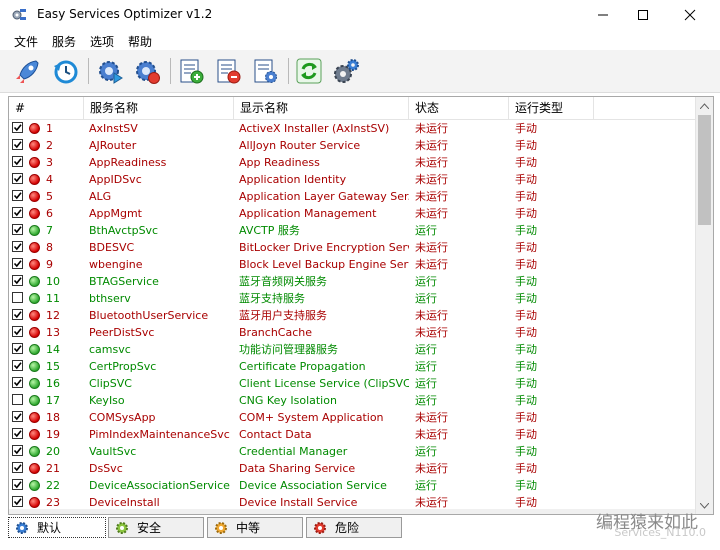 The width and height of the screenshot is (720, 550). Describe the element at coordinates (53, 400) in the screenshot. I see `row-number: 17` at that location.